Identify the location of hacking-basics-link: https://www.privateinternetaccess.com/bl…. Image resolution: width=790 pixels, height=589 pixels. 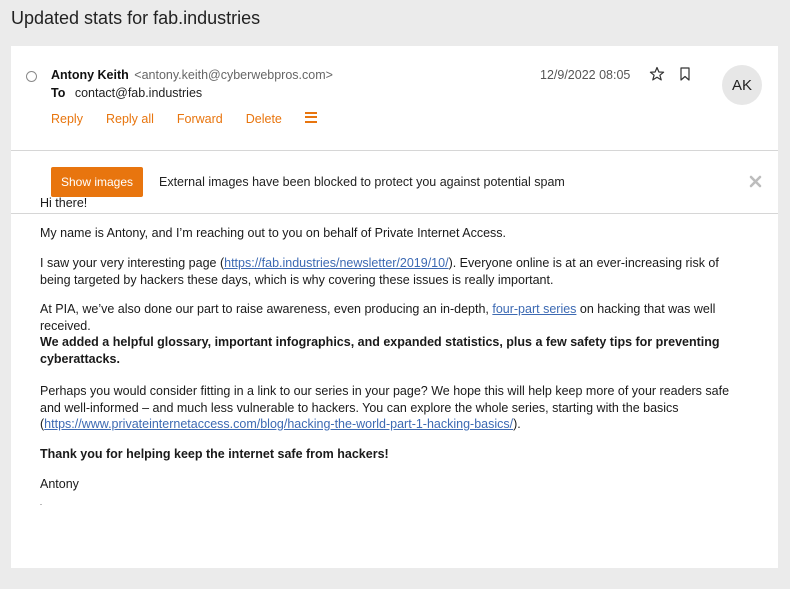
(278, 424).